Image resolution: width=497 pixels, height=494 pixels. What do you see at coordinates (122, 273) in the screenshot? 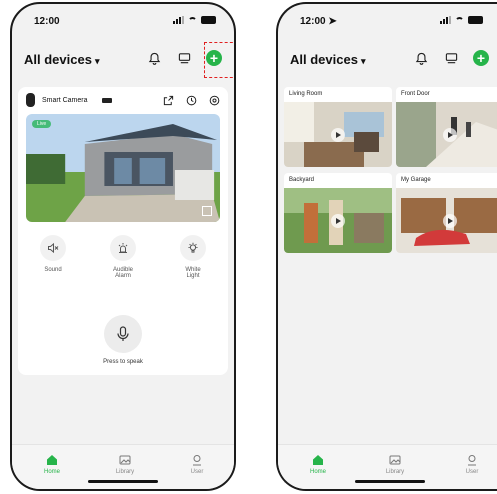
I see `audible-alarm-label: Audible Alarm` at bounding box center [122, 273].